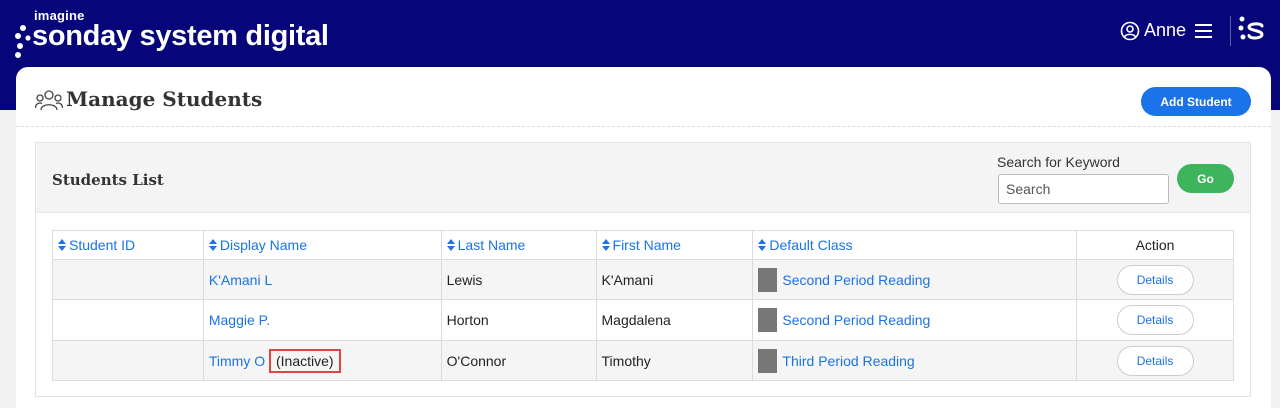  What do you see at coordinates (915, 360) in the screenshot?
I see `cell-default-class: Third Period Reading` at bounding box center [915, 360].